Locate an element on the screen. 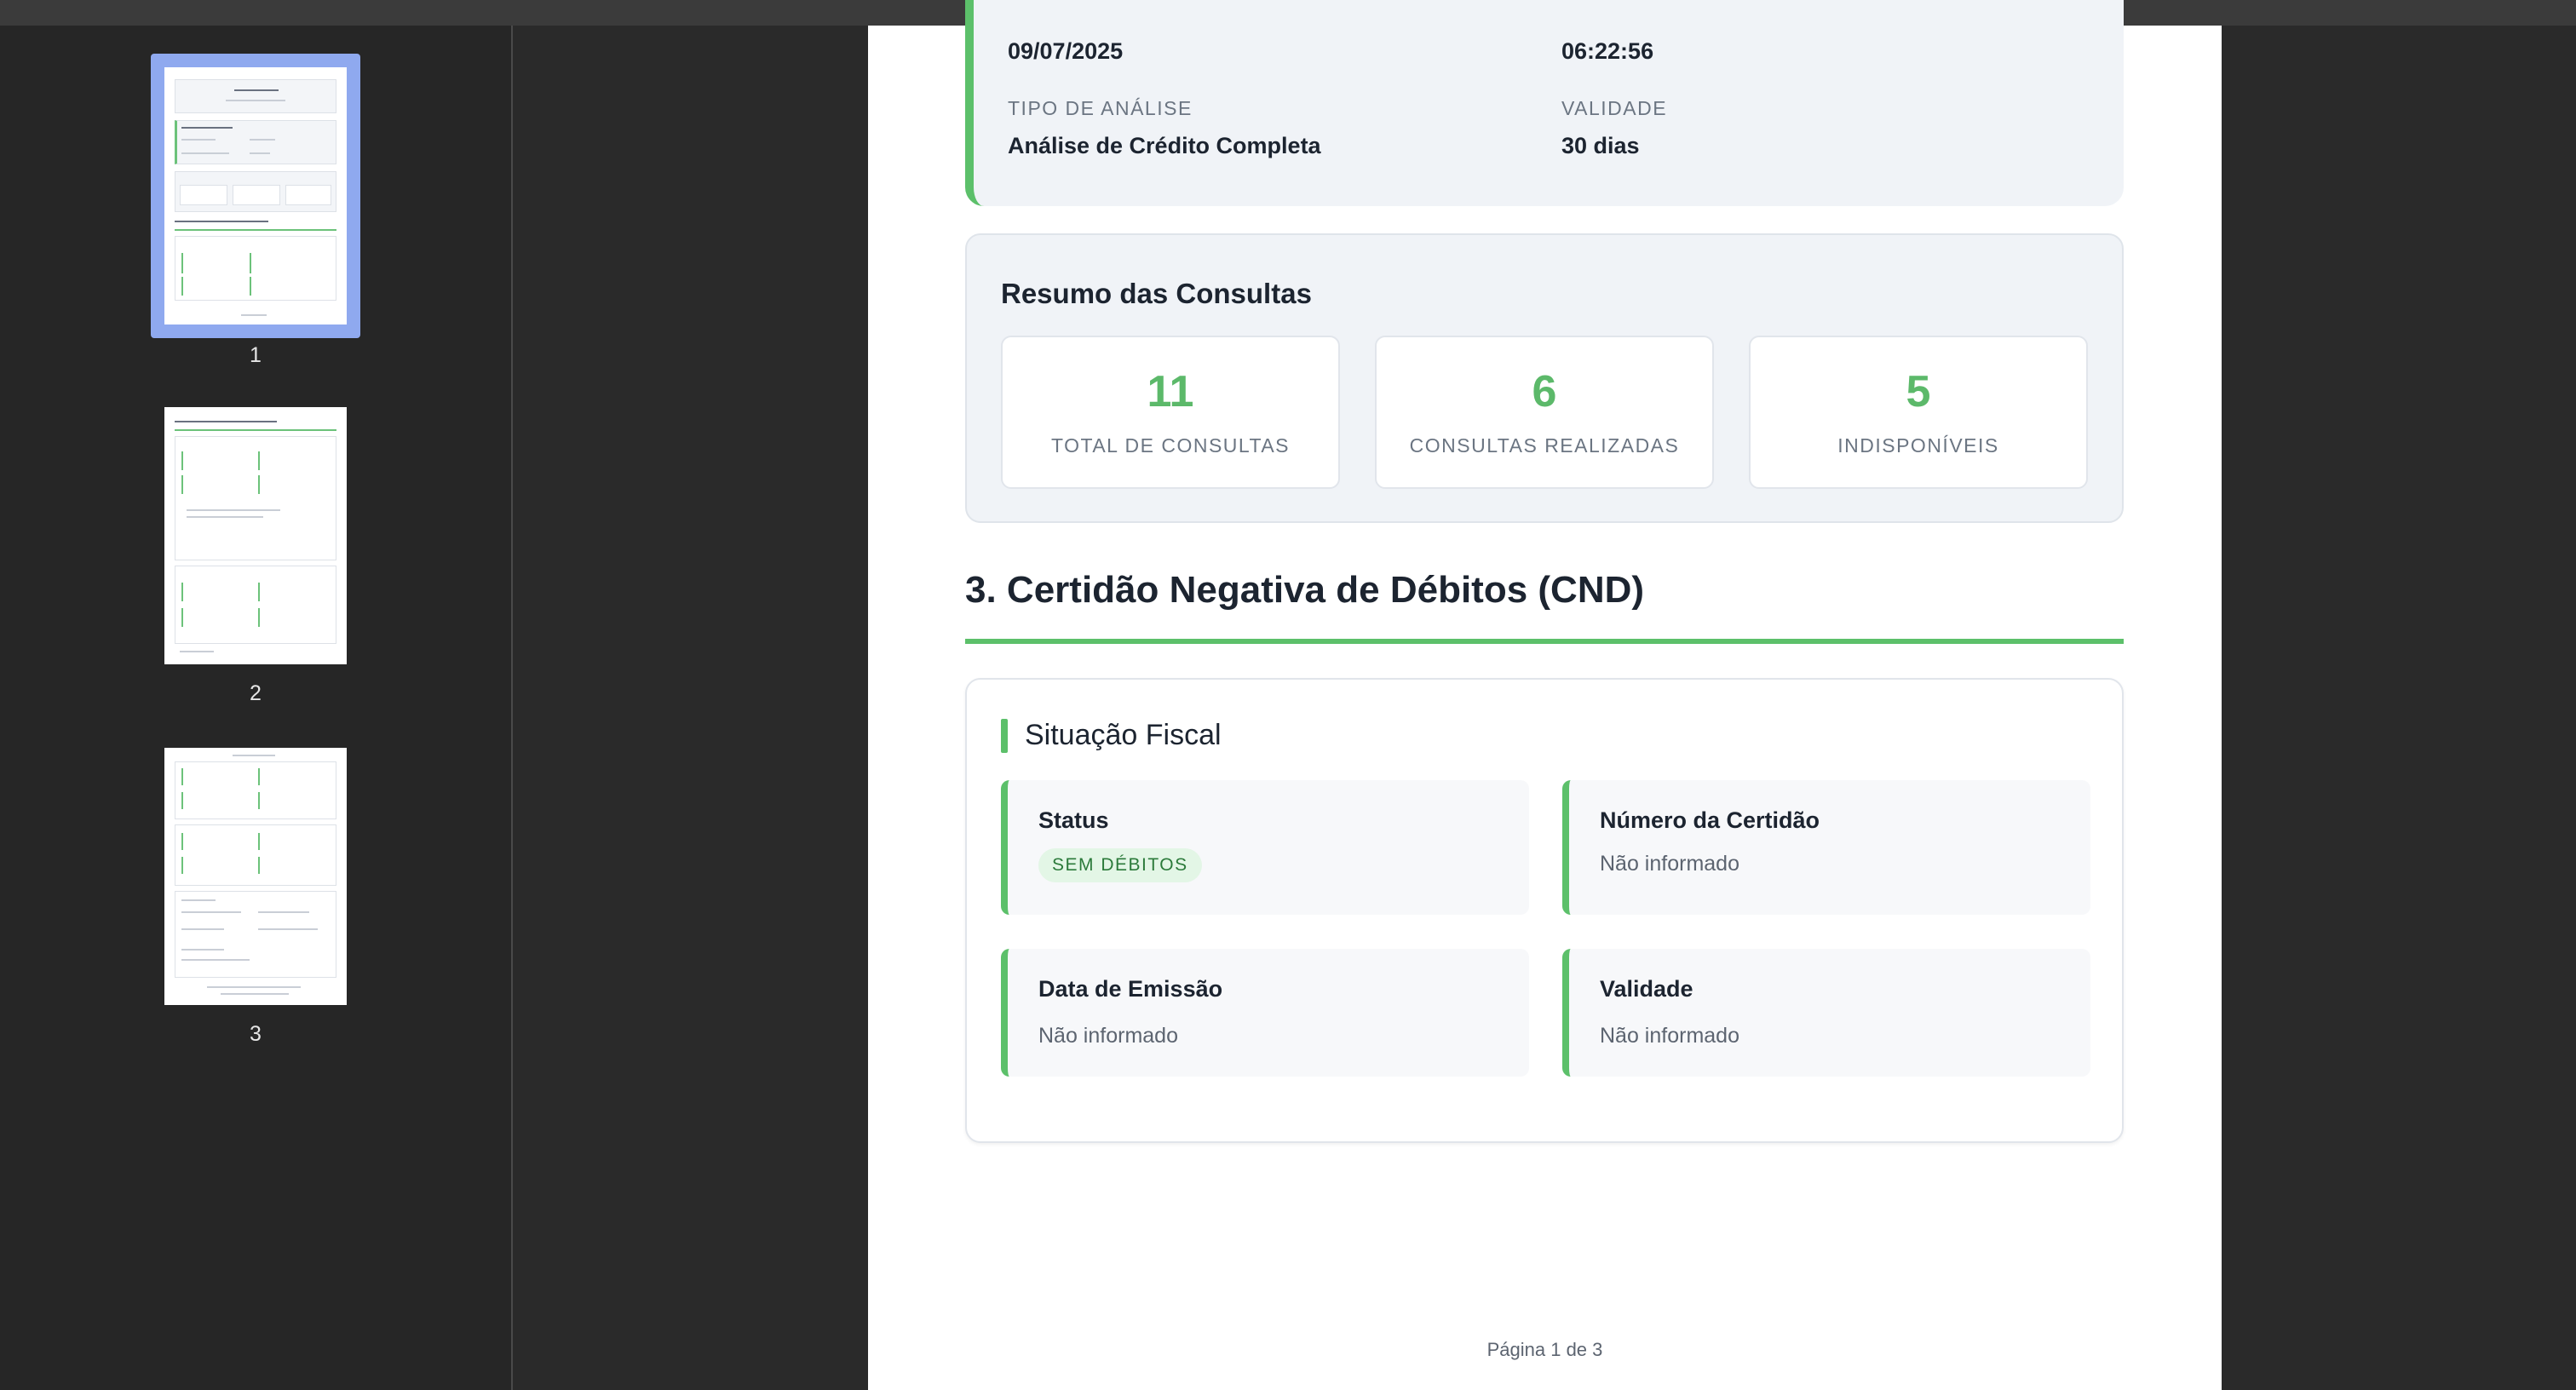  stat-label: TOTAL DE CONSULTAS is located at coordinates (1171, 445).